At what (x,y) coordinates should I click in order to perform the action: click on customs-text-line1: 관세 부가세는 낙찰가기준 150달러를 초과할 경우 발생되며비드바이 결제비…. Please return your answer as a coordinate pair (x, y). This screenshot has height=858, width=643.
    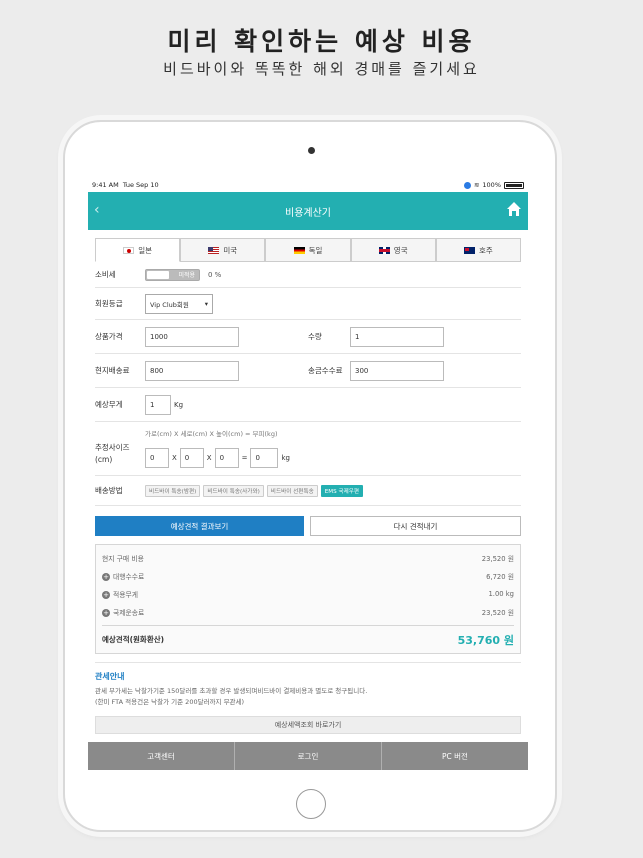
    Looking at the image, I should click on (231, 691).